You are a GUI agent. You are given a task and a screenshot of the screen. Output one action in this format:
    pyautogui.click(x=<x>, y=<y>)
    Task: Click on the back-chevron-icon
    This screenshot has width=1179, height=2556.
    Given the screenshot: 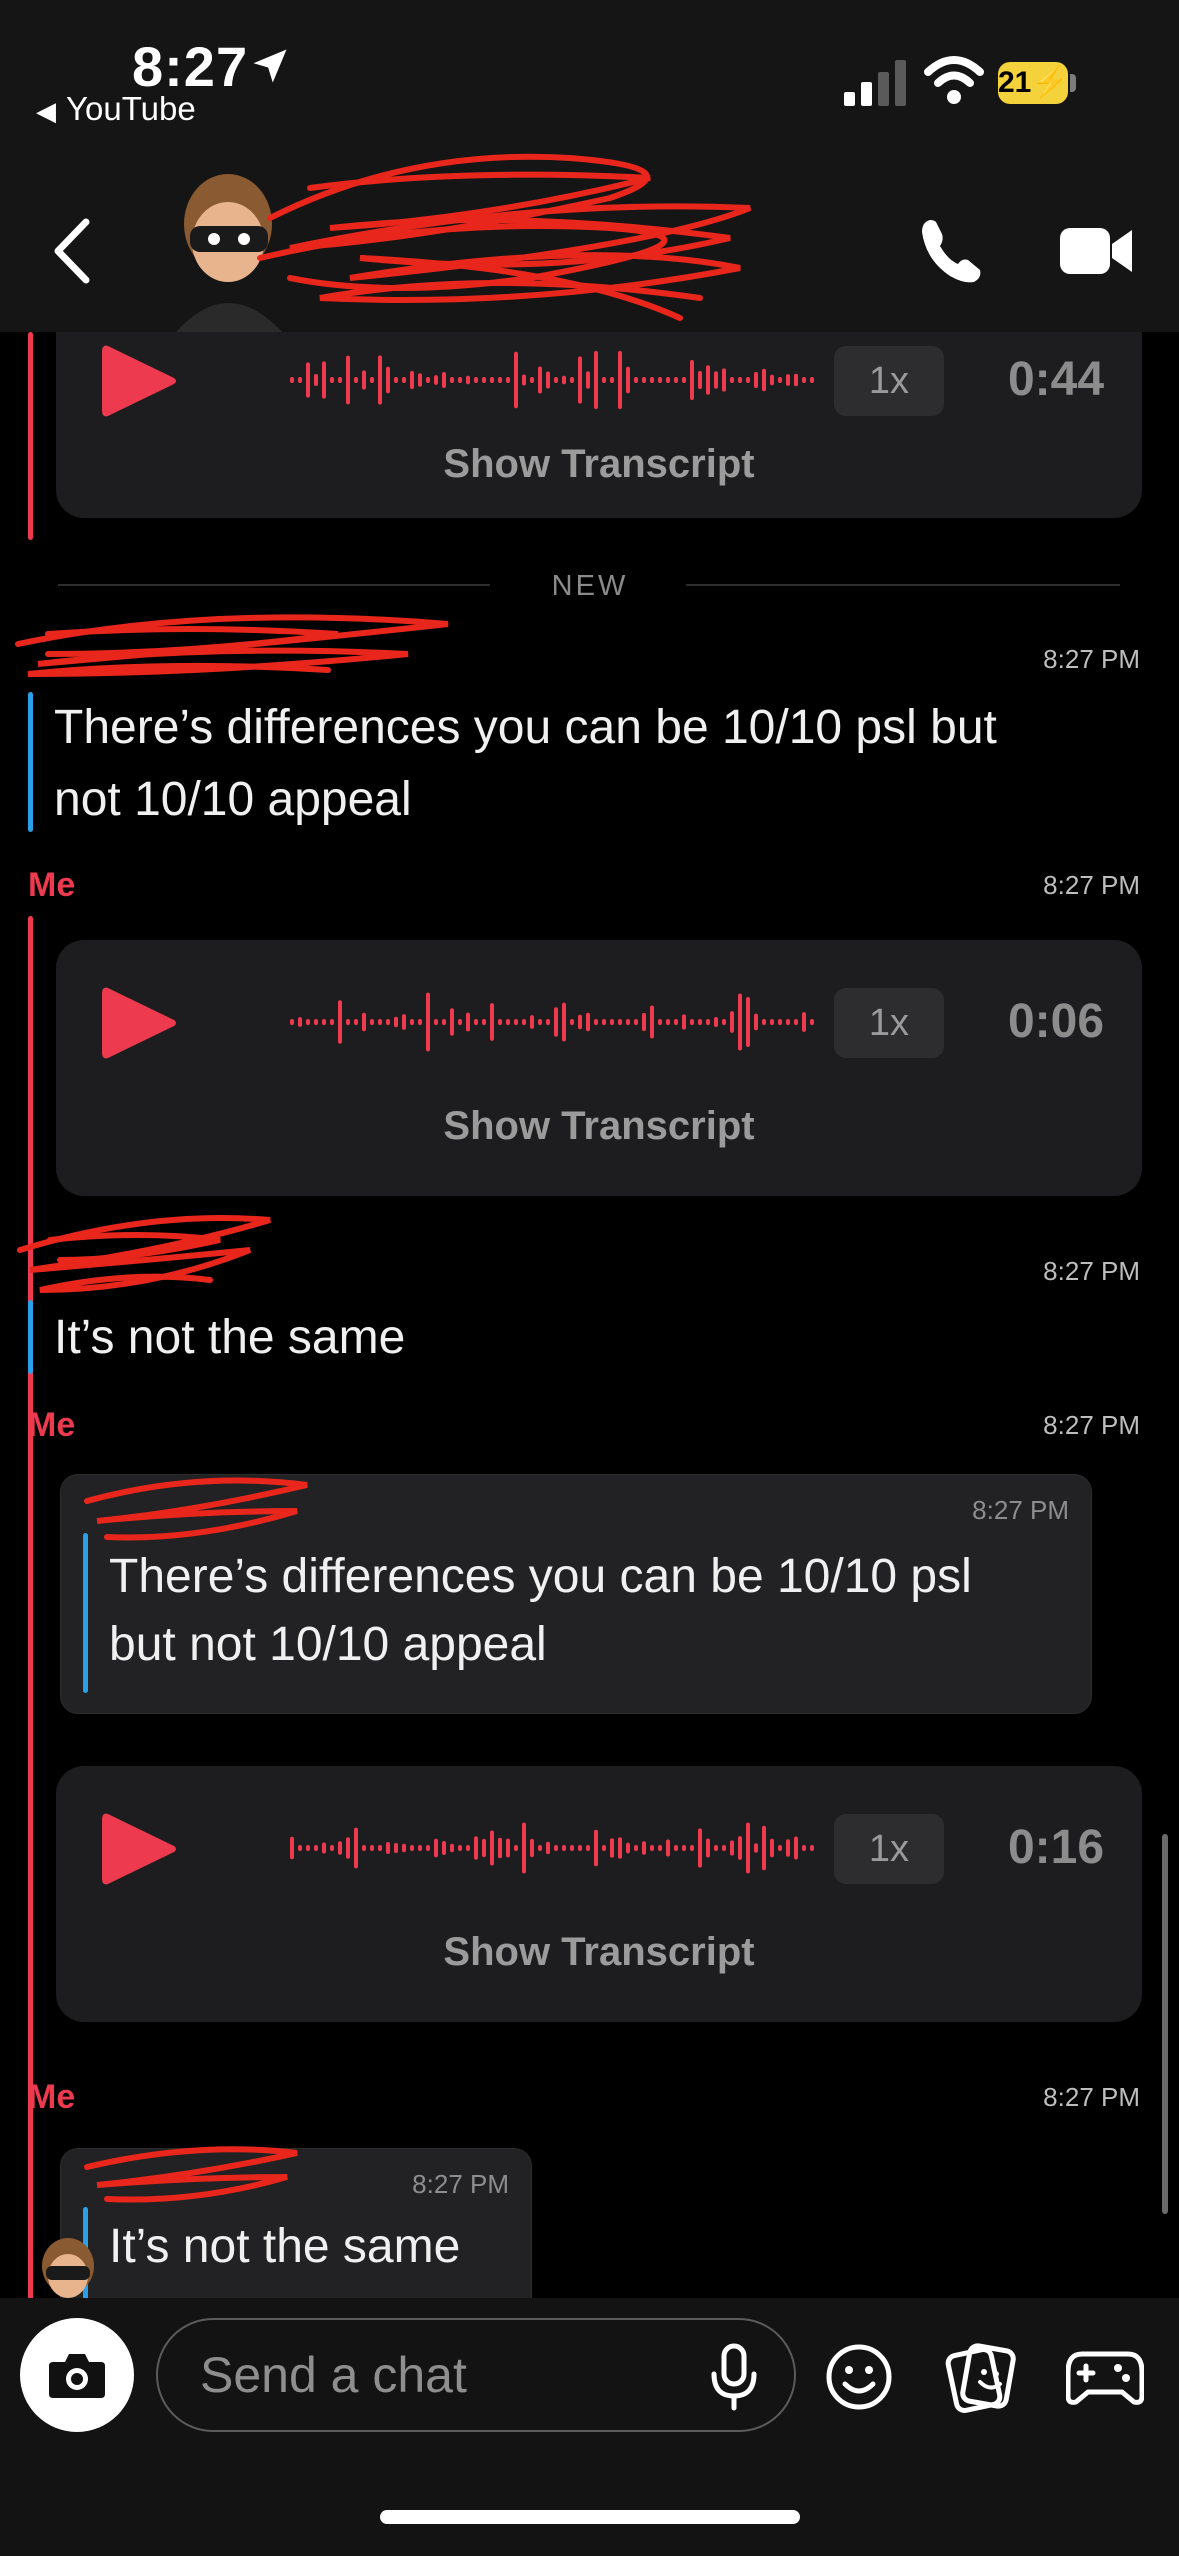 What is the action you would take?
    pyautogui.click(x=73, y=251)
    